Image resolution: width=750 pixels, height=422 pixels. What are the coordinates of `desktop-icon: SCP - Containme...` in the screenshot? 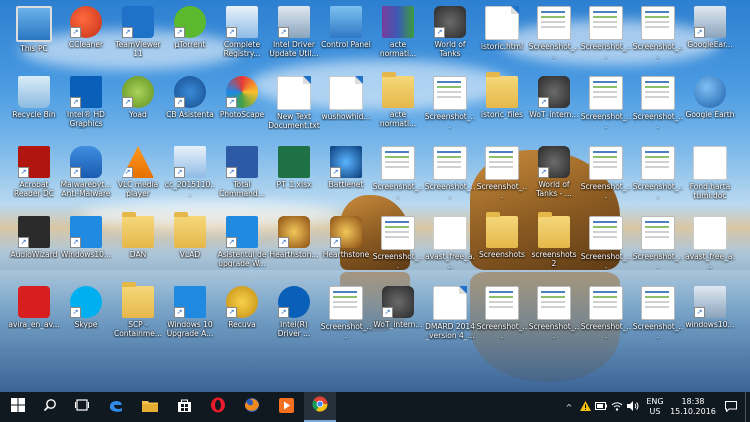 It's located at (138, 316).